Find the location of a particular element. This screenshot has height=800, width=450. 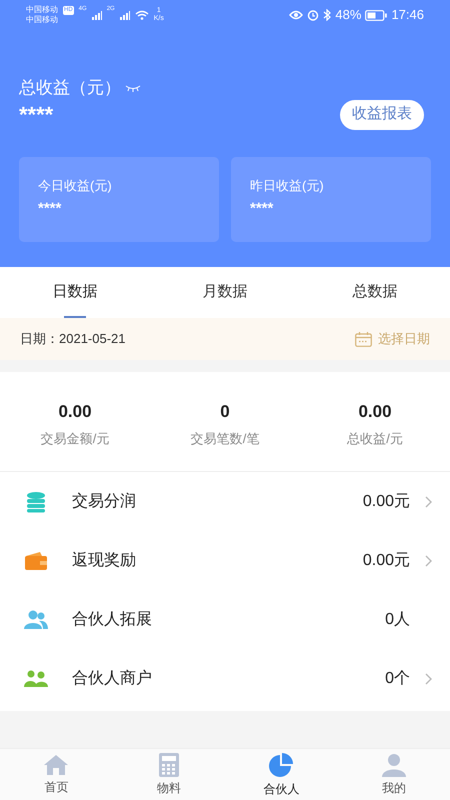

coin-stack-icon is located at coordinates (36, 501).